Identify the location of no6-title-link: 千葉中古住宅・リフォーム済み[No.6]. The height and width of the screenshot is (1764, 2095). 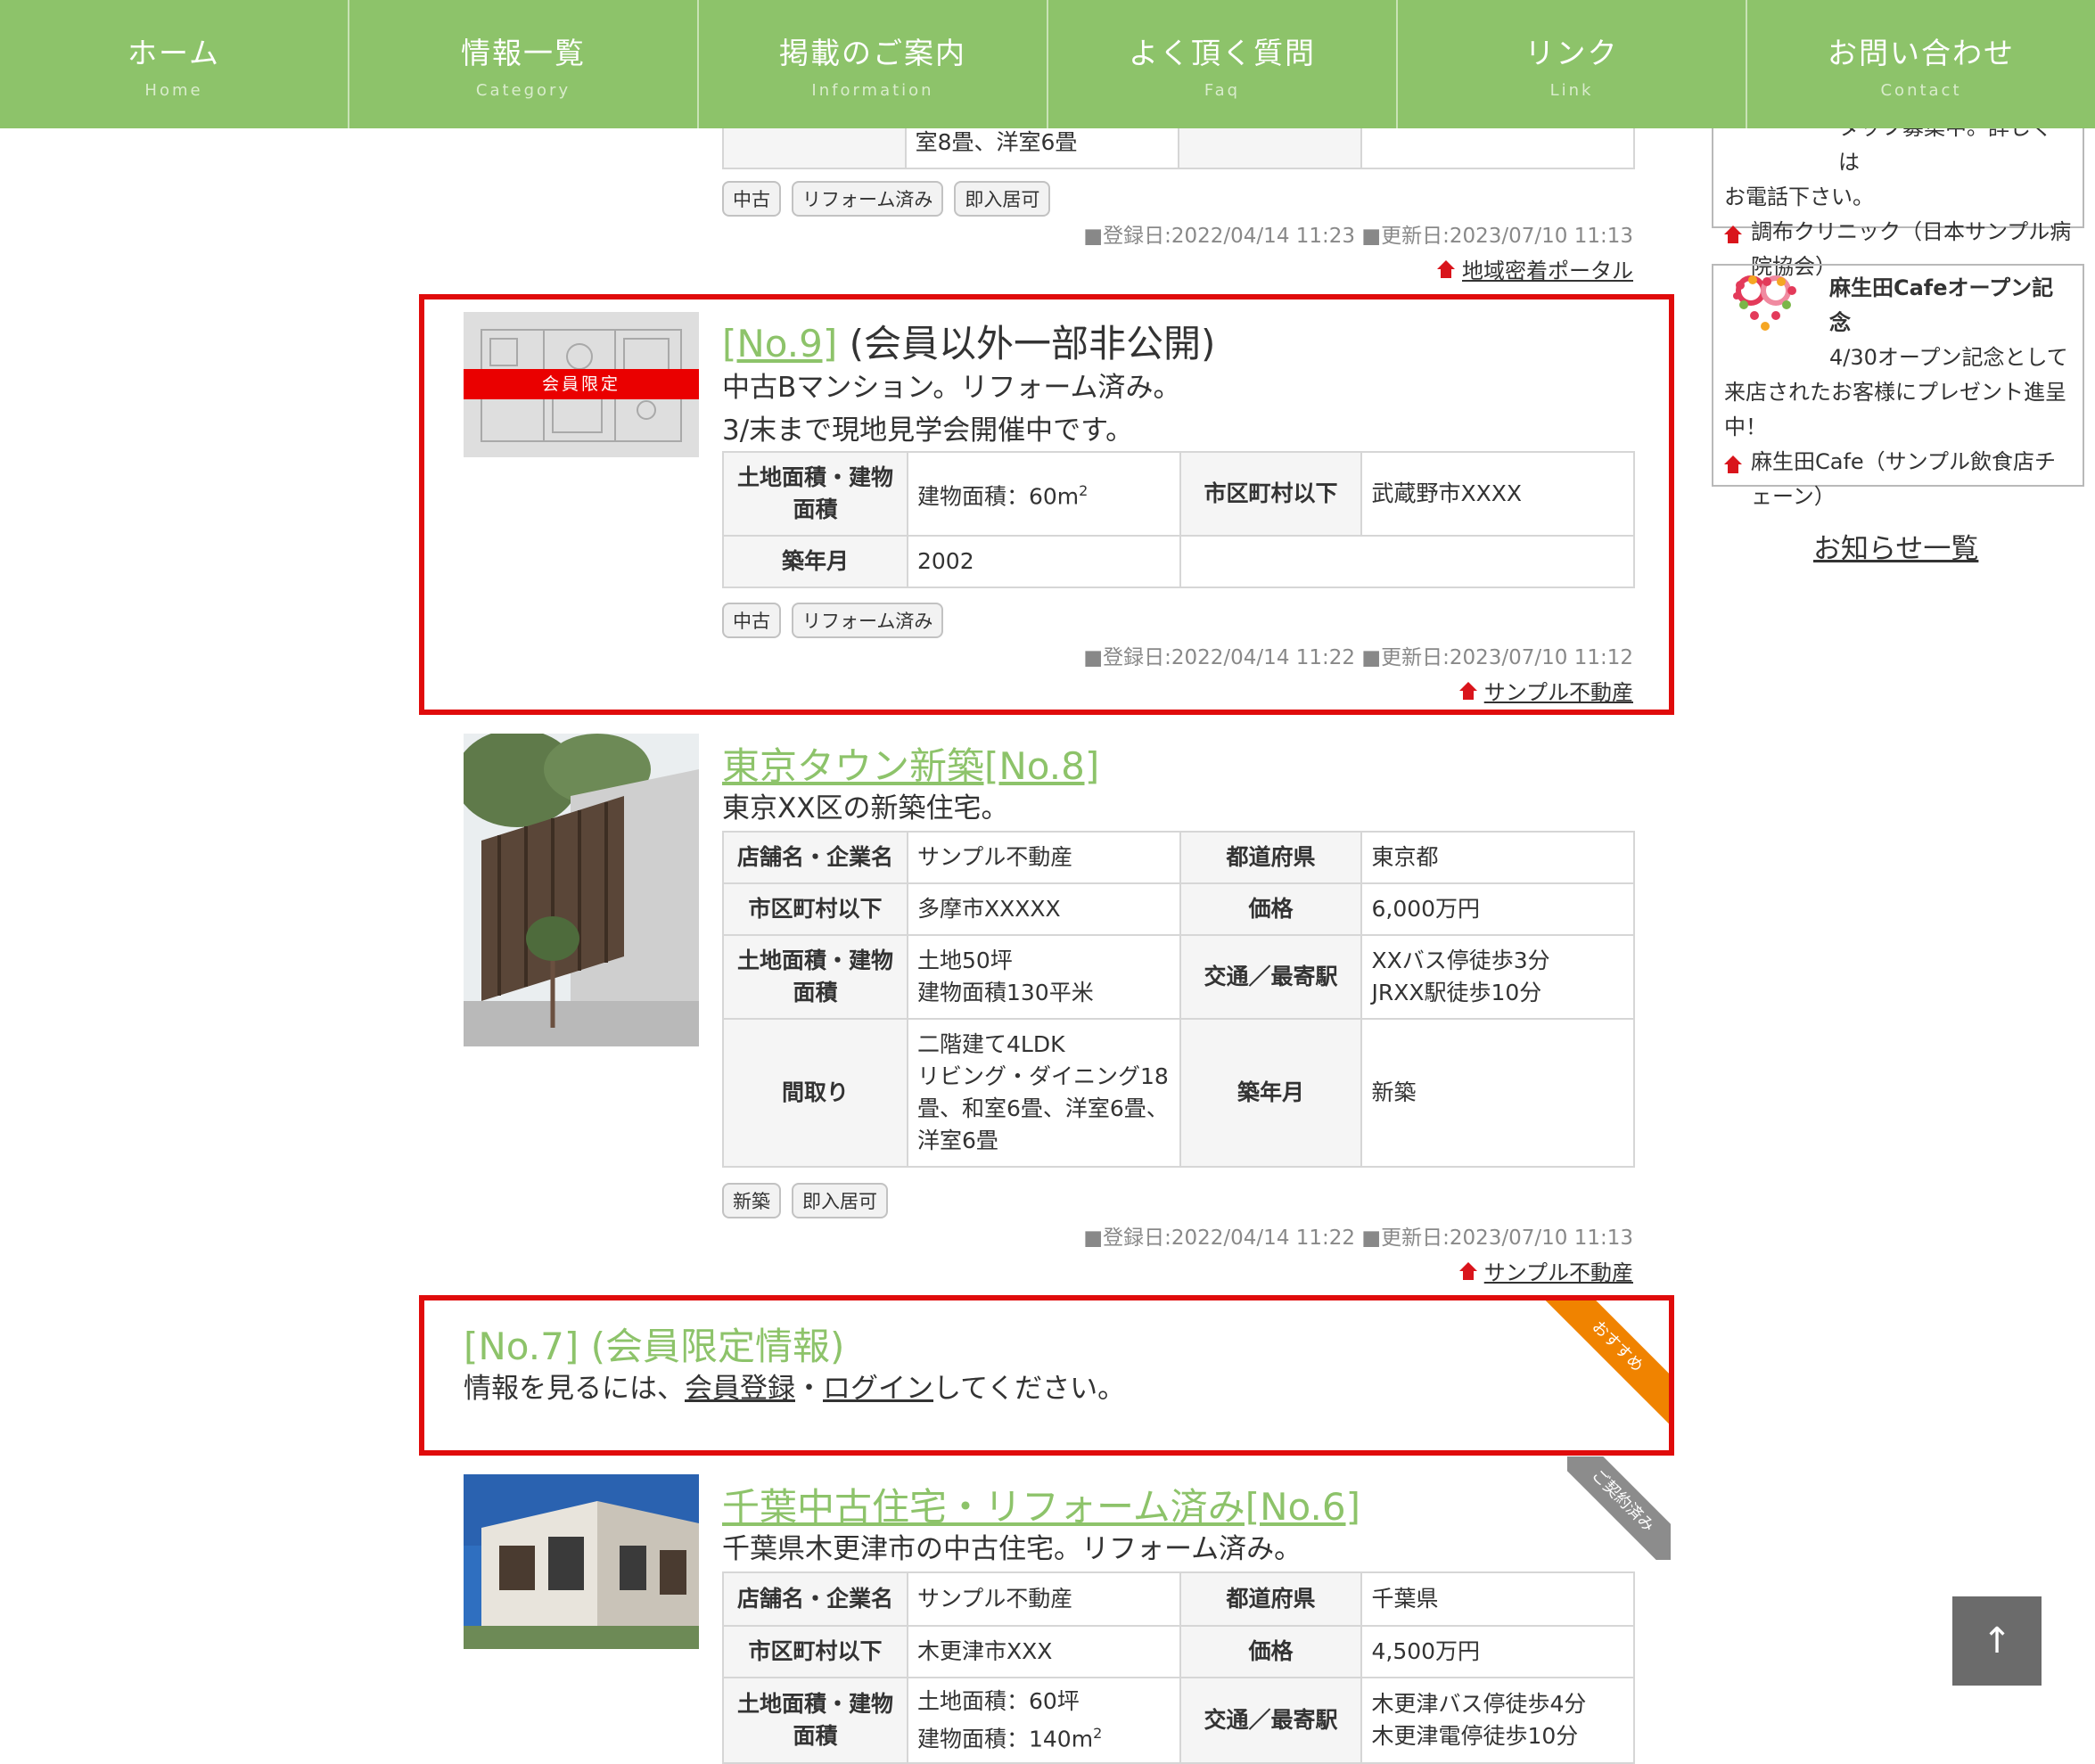
(1041, 1507).